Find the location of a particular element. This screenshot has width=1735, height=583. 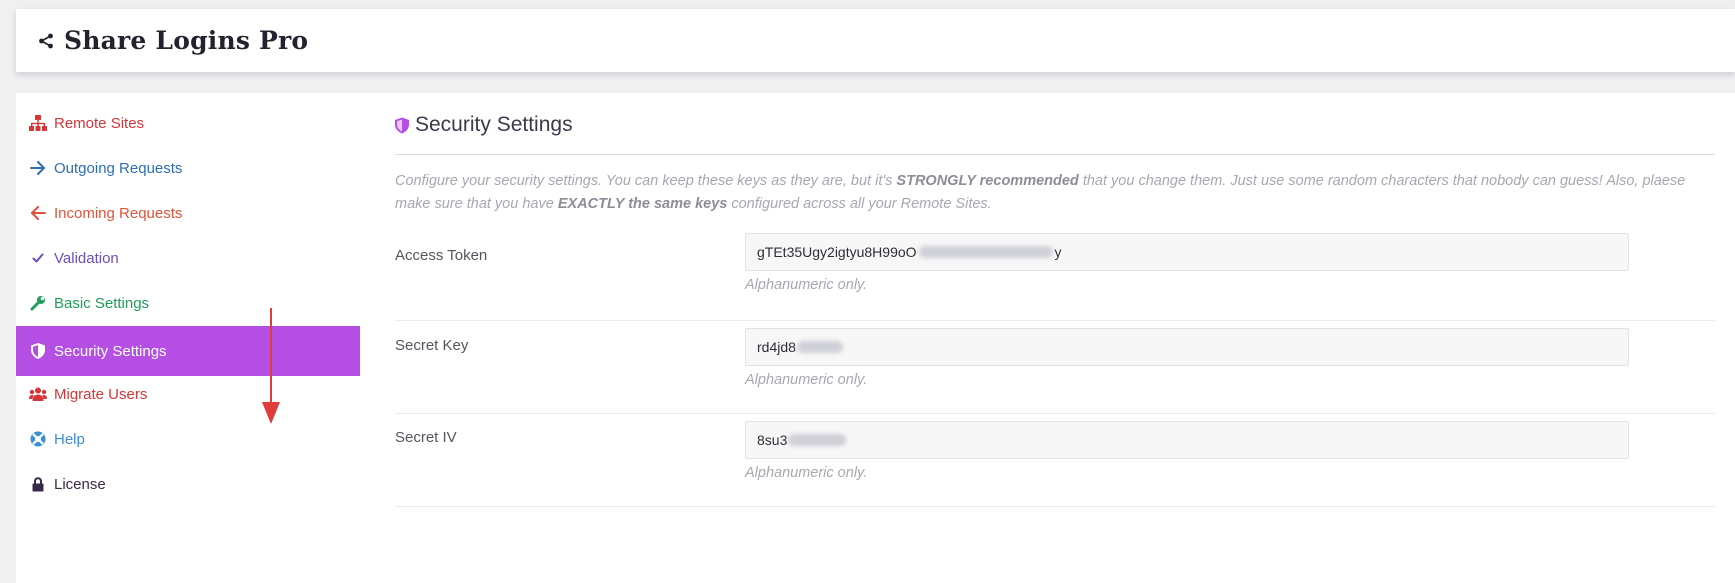

secret-iv-field: 8su3 is located at coordinates (1187, 440).